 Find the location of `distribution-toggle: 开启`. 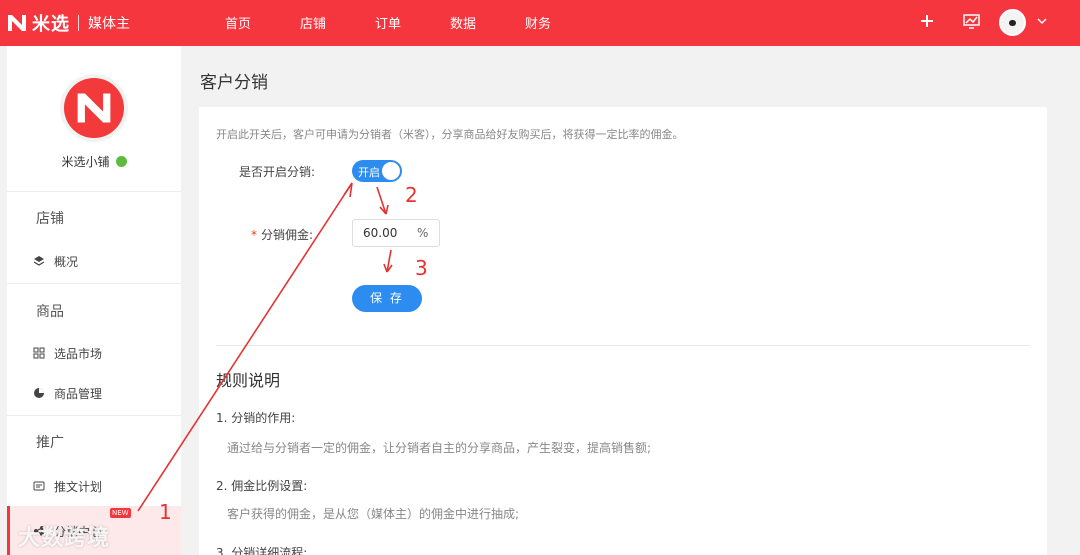

distribution-toggle: 开启 is located at coordinates (377, 171).